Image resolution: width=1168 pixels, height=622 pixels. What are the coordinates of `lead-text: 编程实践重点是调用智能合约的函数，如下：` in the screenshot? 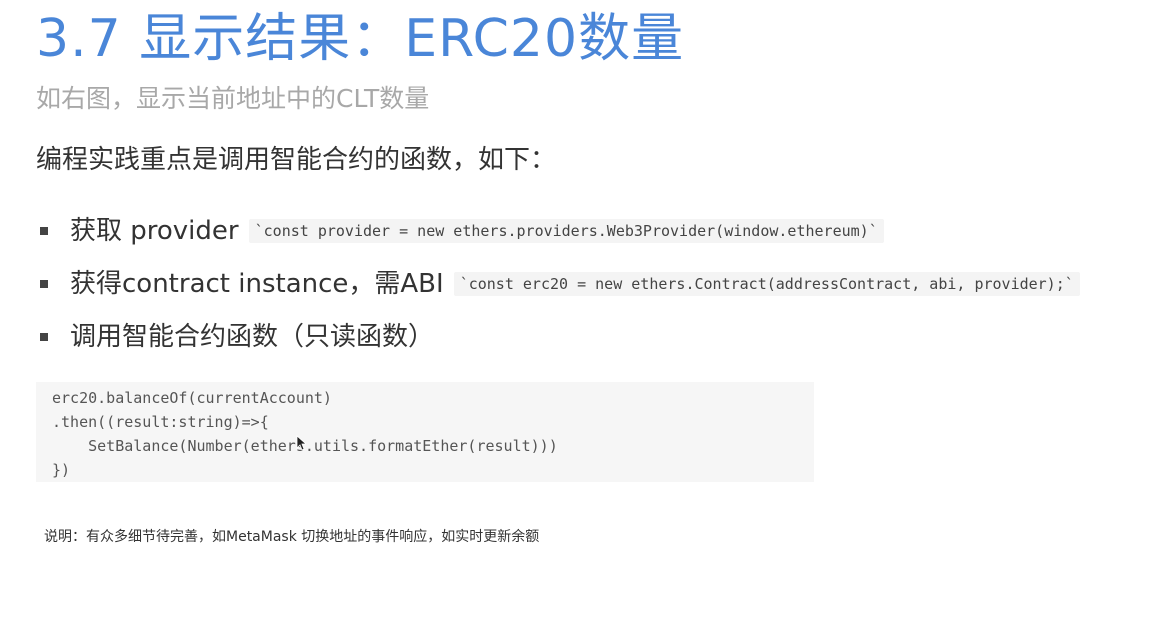 It's located at (296, 160).